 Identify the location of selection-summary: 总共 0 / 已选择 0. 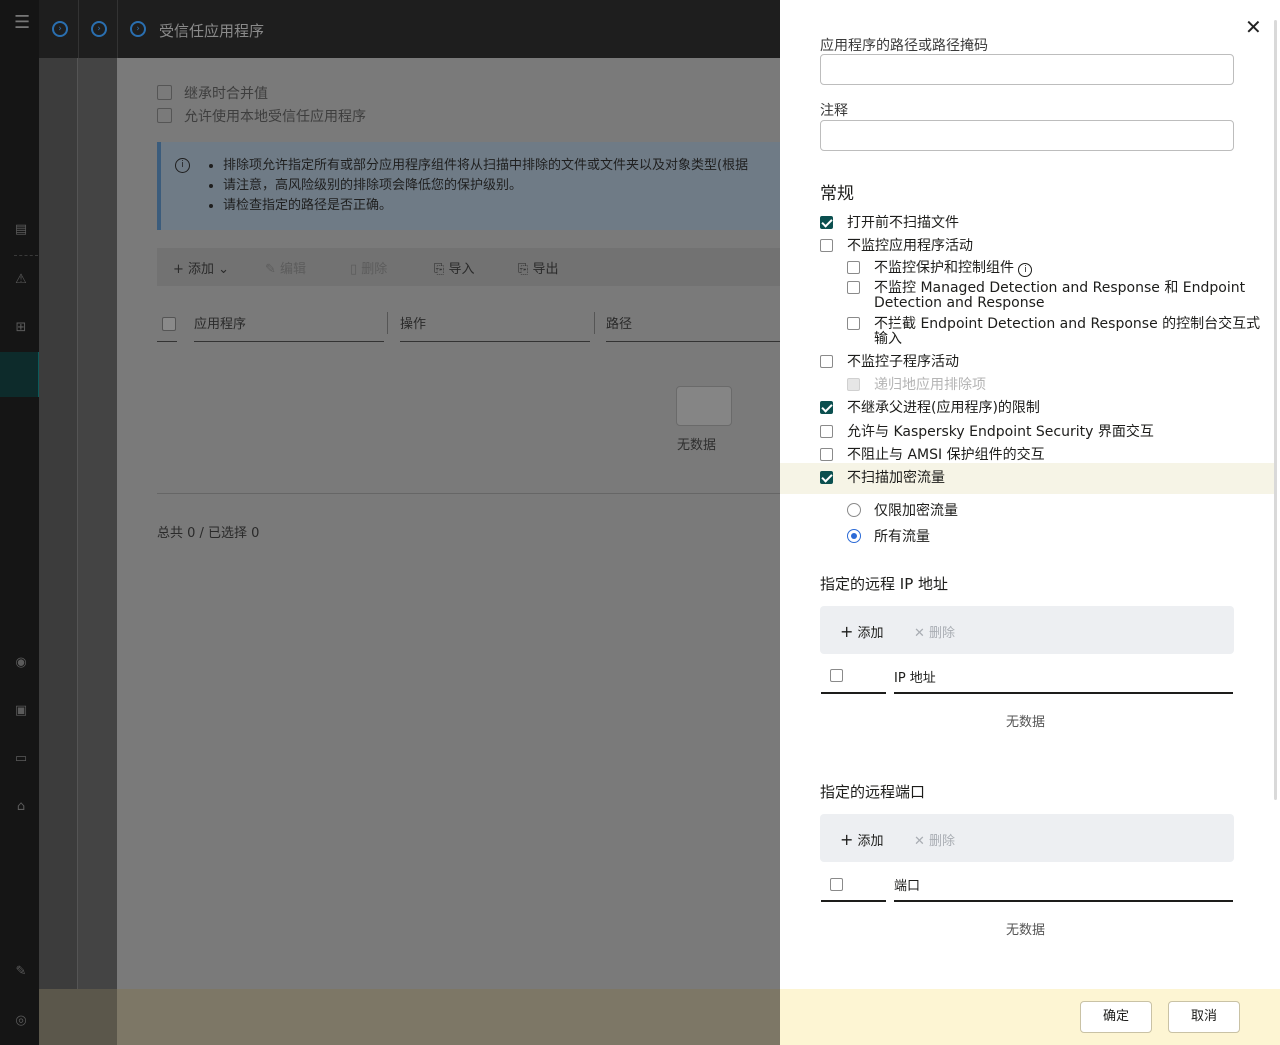
(208, 533).